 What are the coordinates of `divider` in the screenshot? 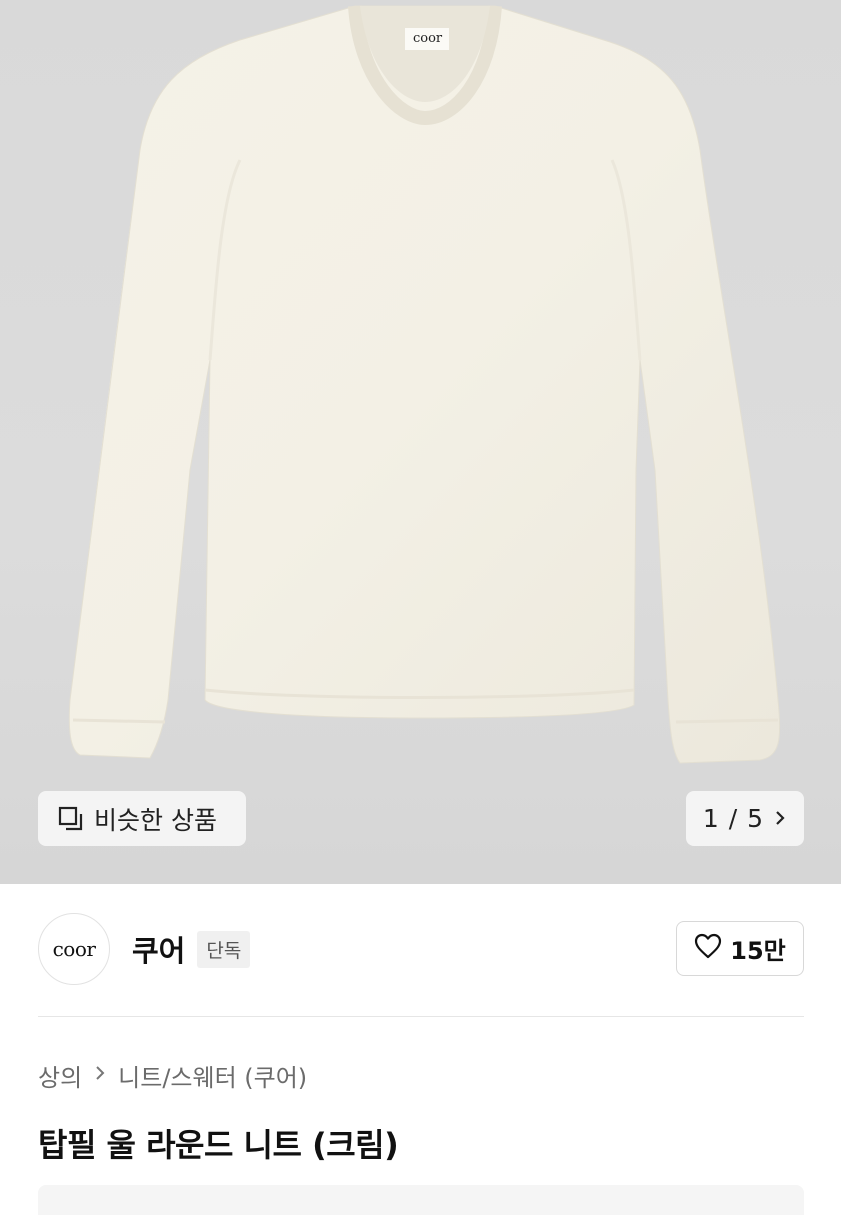 It's located at (421, 1016).